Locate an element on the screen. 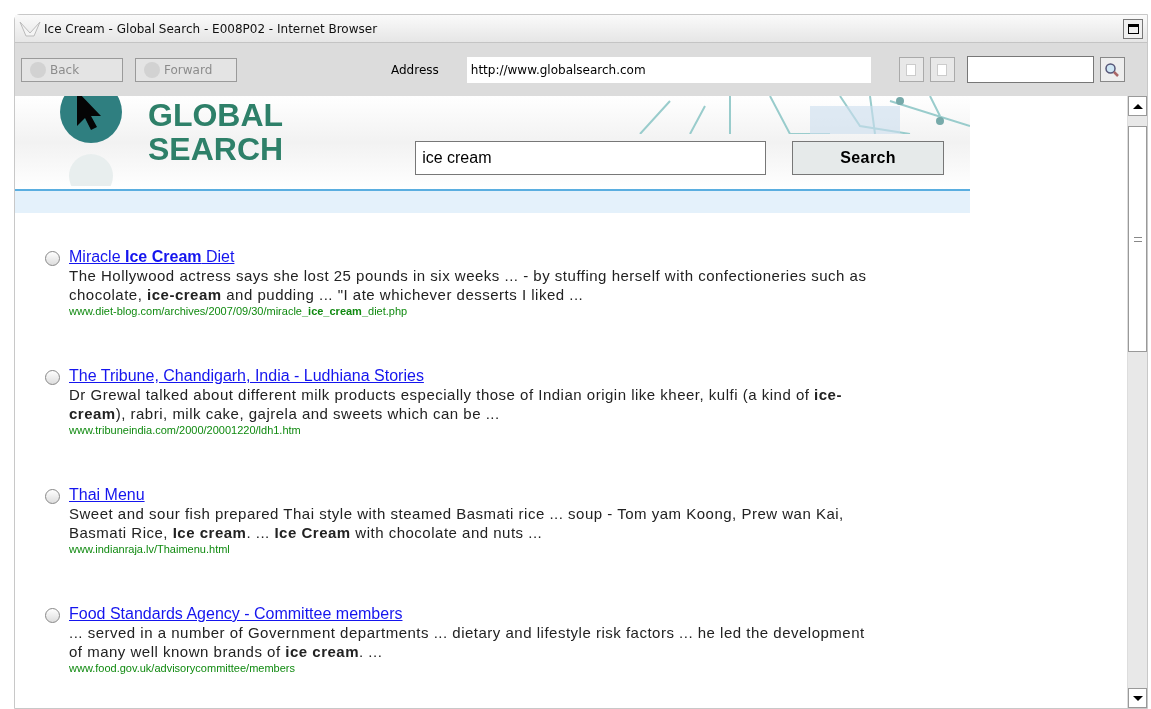 Image resolution: width=1151 pixels, height=709 pixels. result-title-link: Miracle Ice Cream Diet is located at coordinates (152, 256).